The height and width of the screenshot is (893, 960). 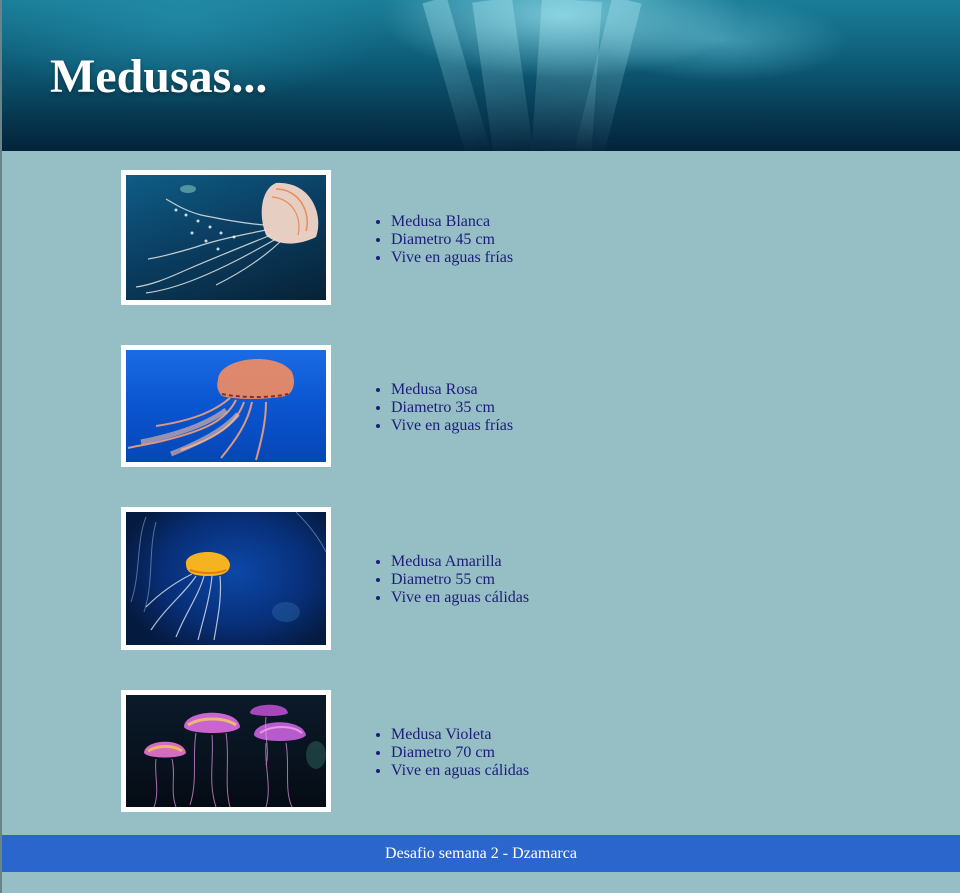 I want to click on jellyfish-rosa-illustration, so click(x=210, y=409).